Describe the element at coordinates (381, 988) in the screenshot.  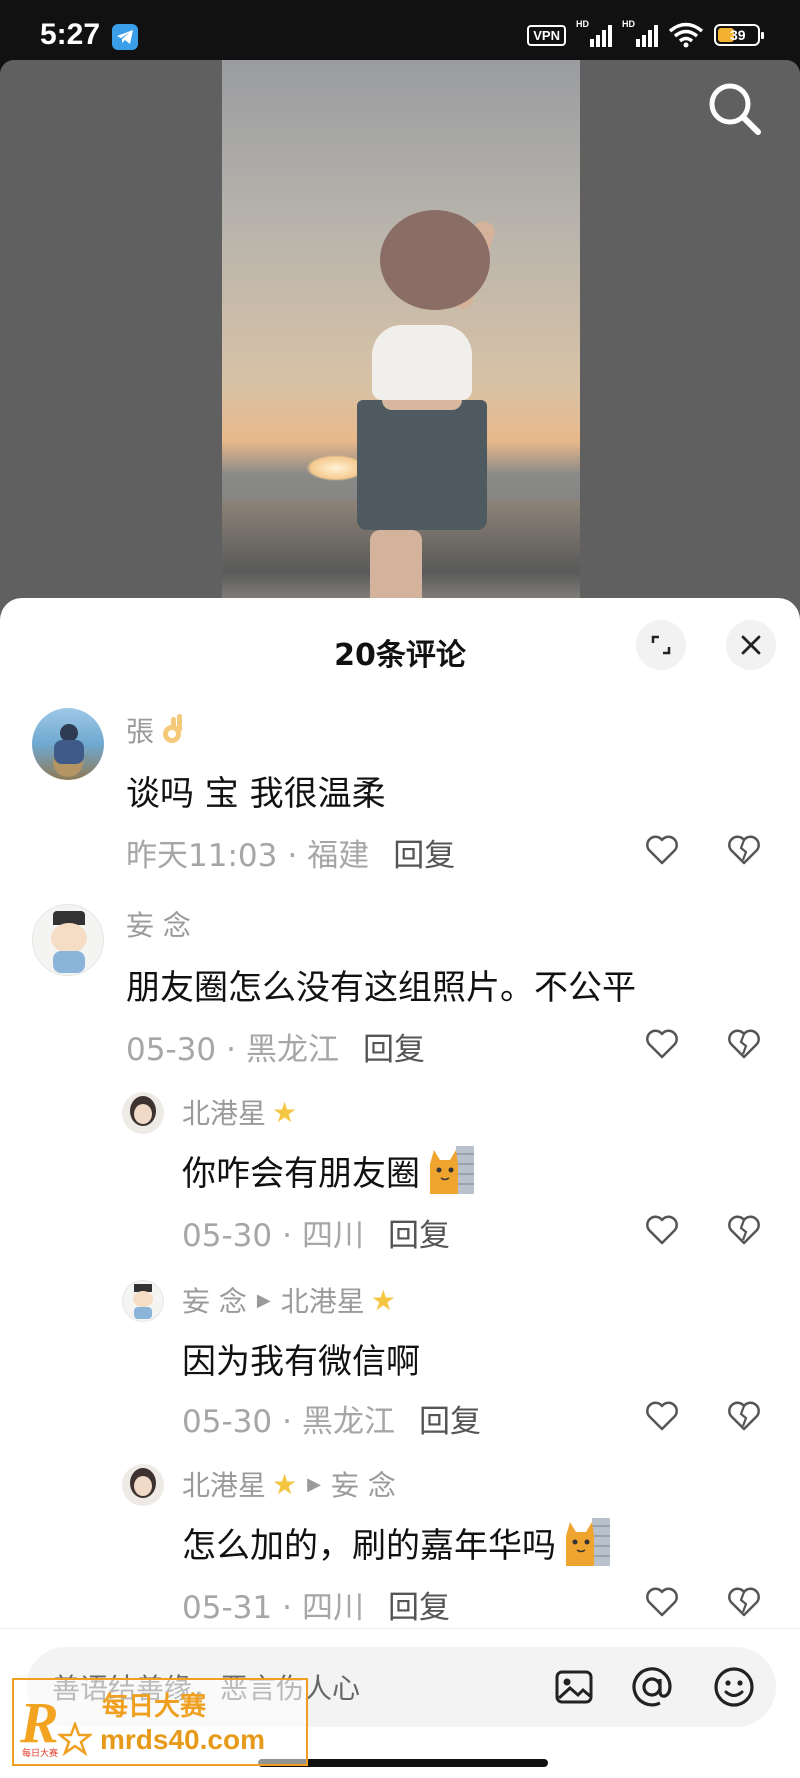
I see `comment-text: 朋友圈怎么没有这组照片。不公平` at that location.